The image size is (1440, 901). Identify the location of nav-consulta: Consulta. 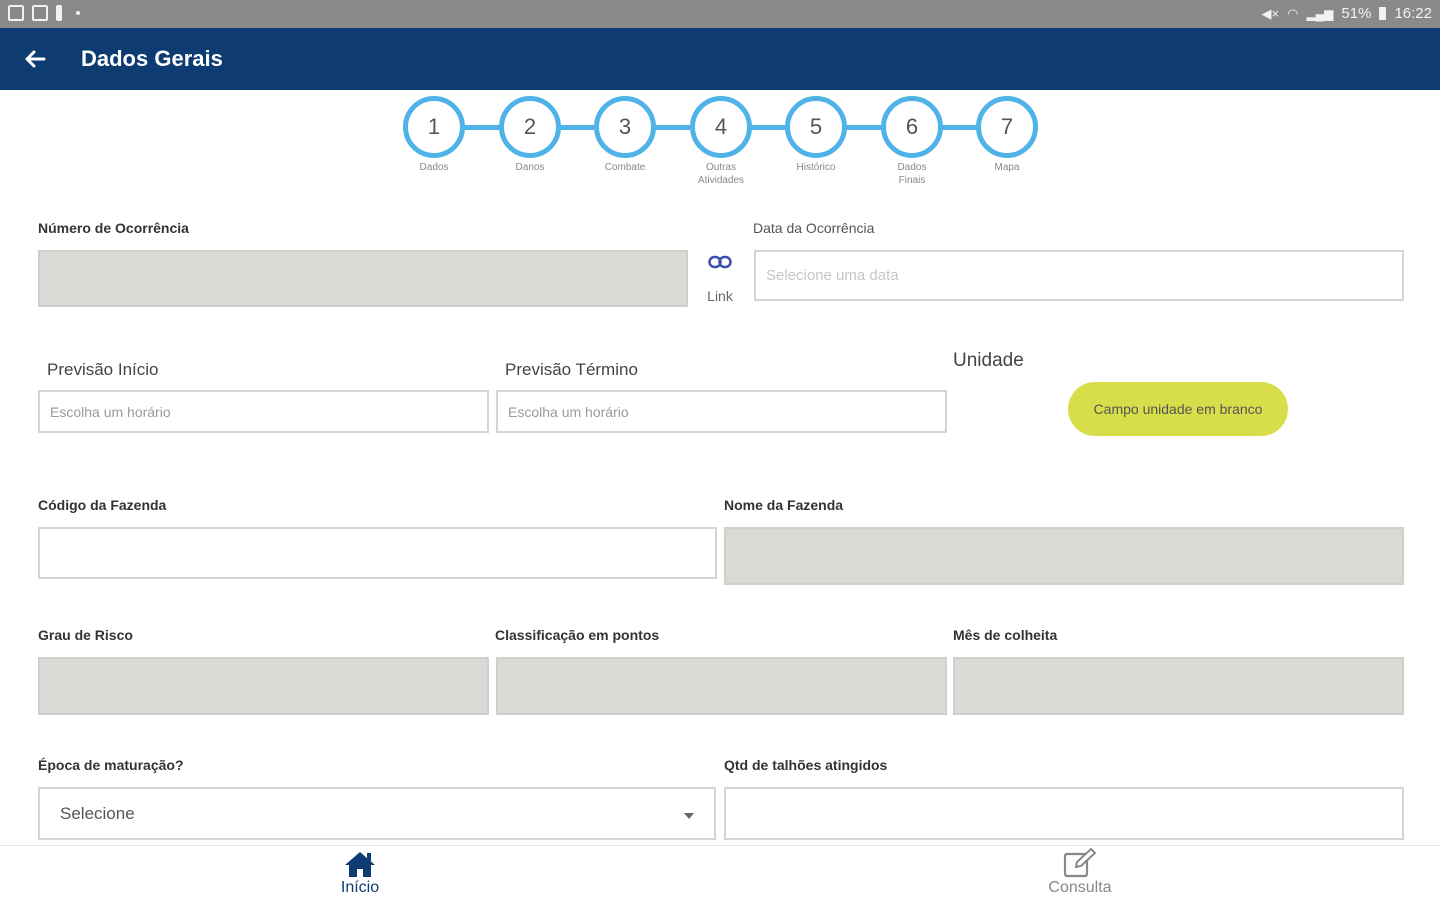
(1080, 873).